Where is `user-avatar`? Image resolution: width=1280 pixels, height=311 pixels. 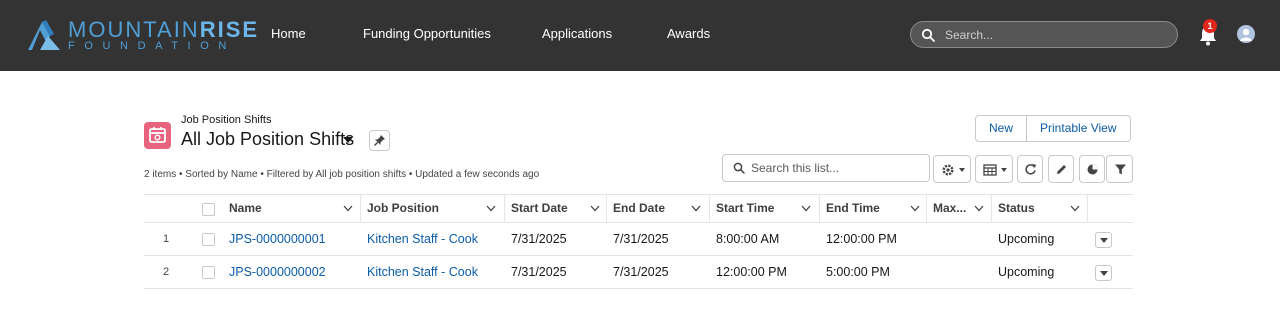
user-avatar is located at coordinates (1246, 34).